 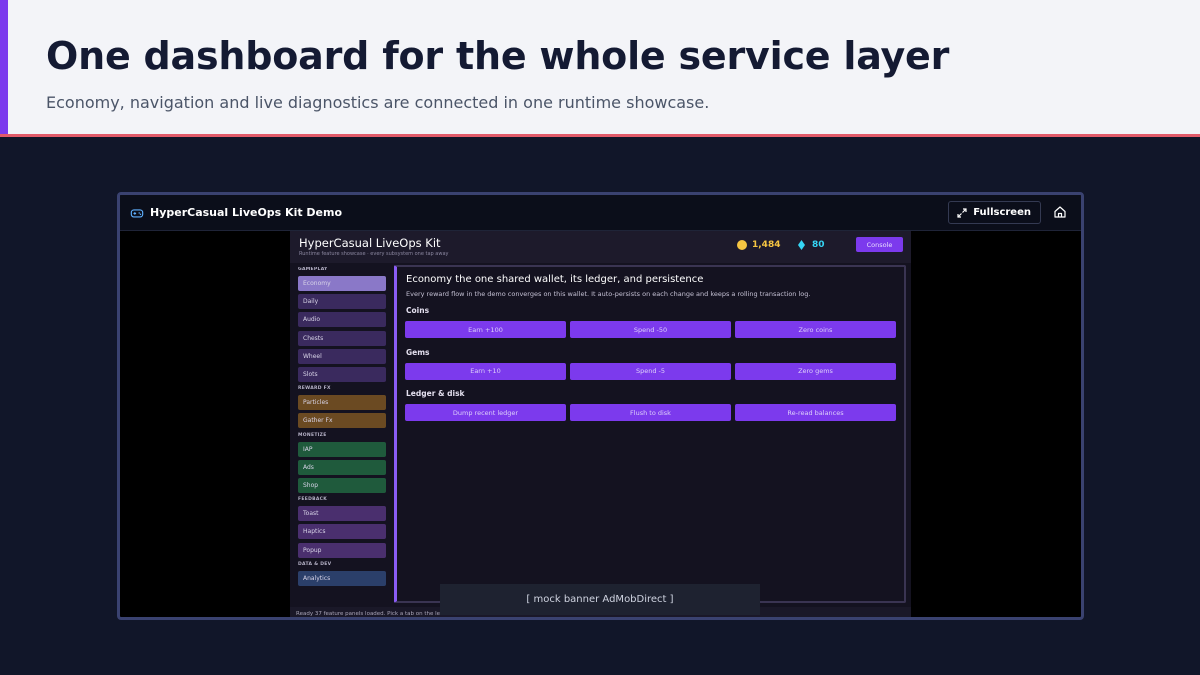 What do you see at coordinates (342, 356) in the screenshot?
I see `sidebar-item-wheel: Wheel` at bounding box center [342, 356].